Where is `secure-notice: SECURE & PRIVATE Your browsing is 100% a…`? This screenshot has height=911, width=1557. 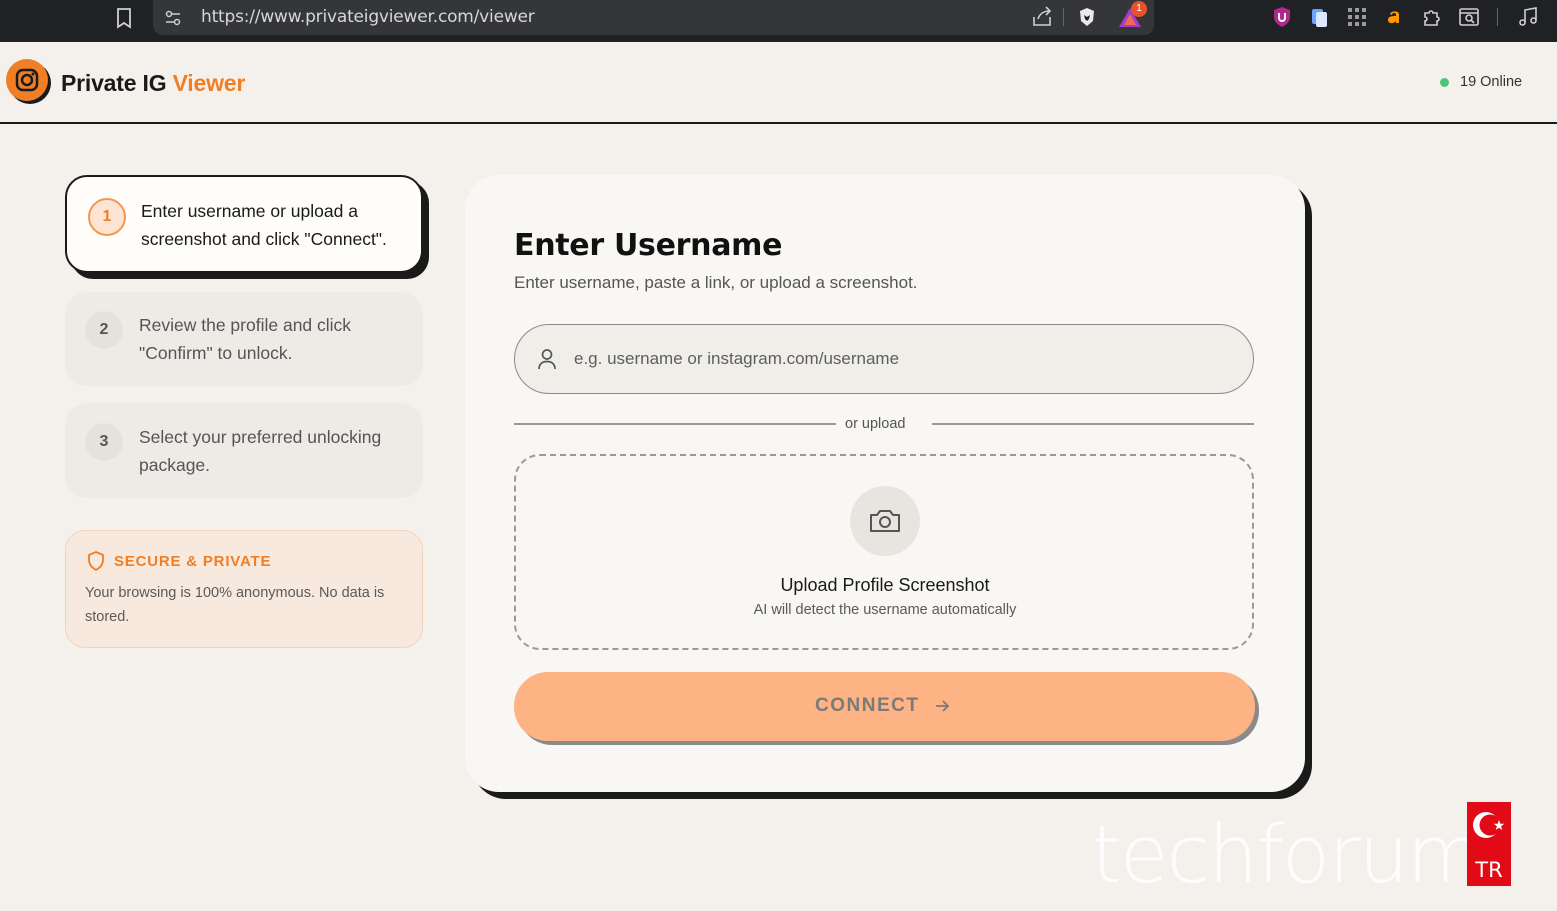 secure-notice: SECURE & PRIVATE Your browsing is 100% a… is located at coordinates (244, 589).